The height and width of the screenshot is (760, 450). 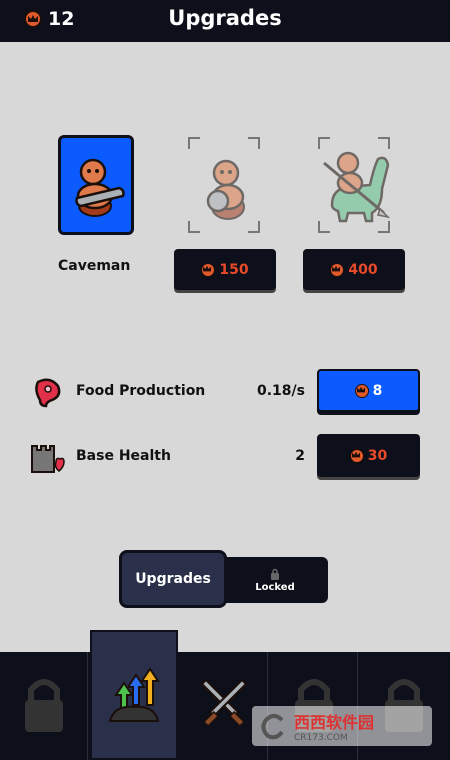 I want to click on castle-heart-icon, so click(x=48, y=459).